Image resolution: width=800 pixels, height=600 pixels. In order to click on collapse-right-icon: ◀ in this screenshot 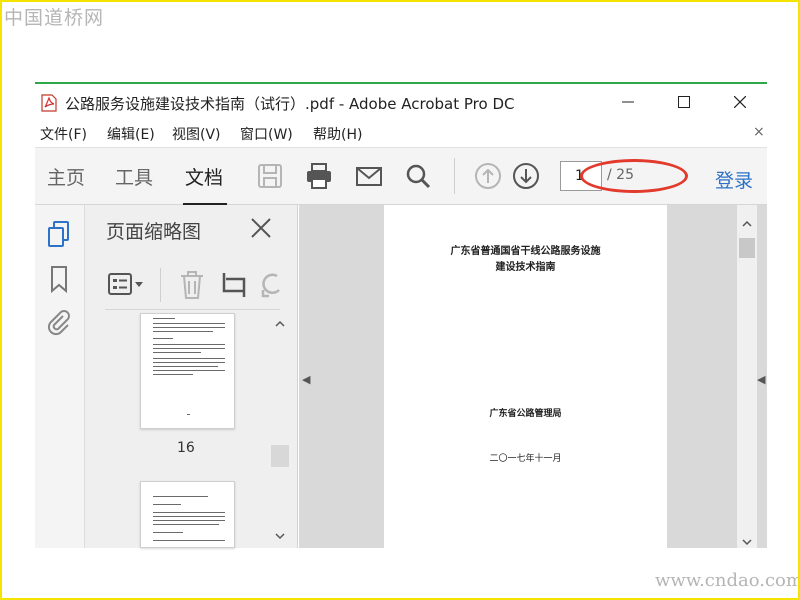, I will do `click(761, 379)`.